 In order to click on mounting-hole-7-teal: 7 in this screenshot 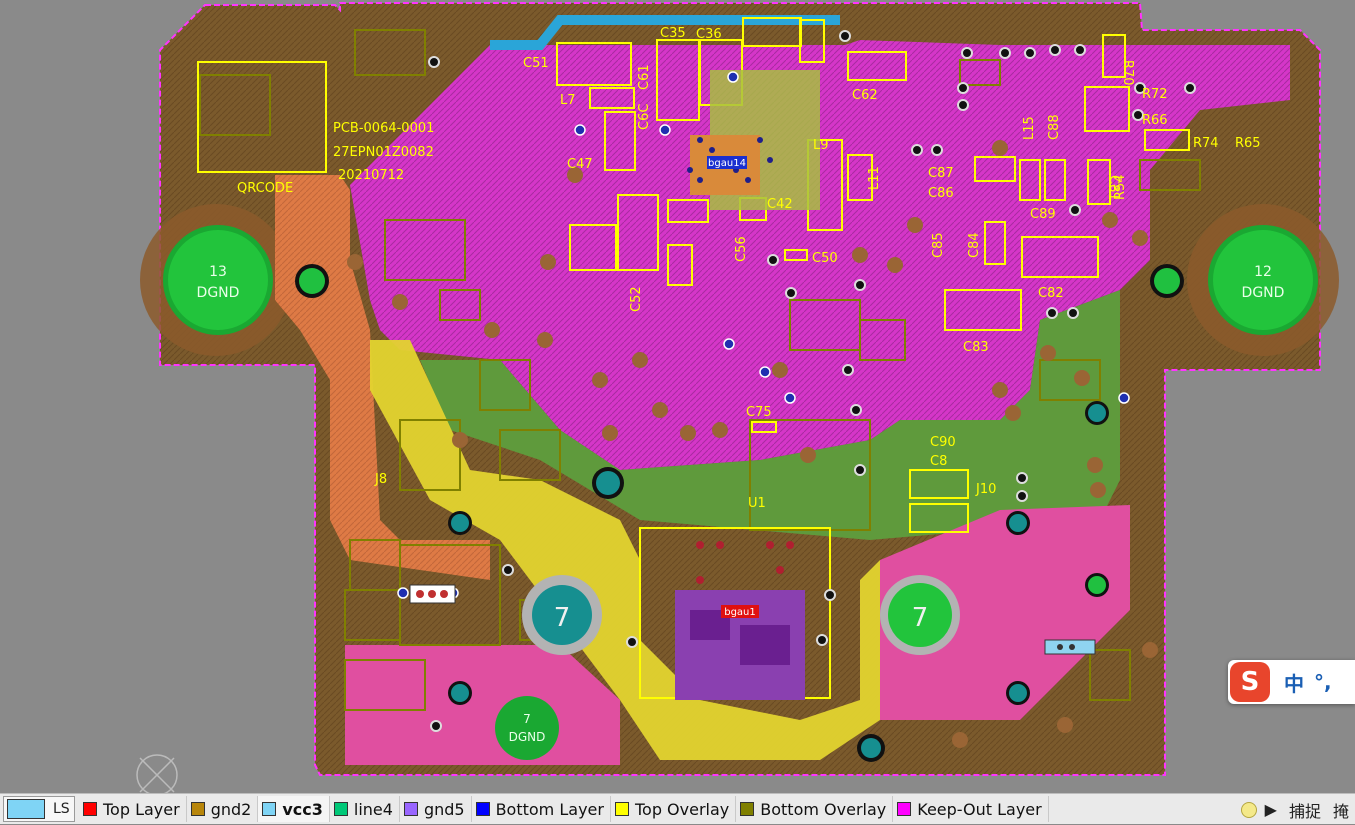, I will do `click(562, 615)`.